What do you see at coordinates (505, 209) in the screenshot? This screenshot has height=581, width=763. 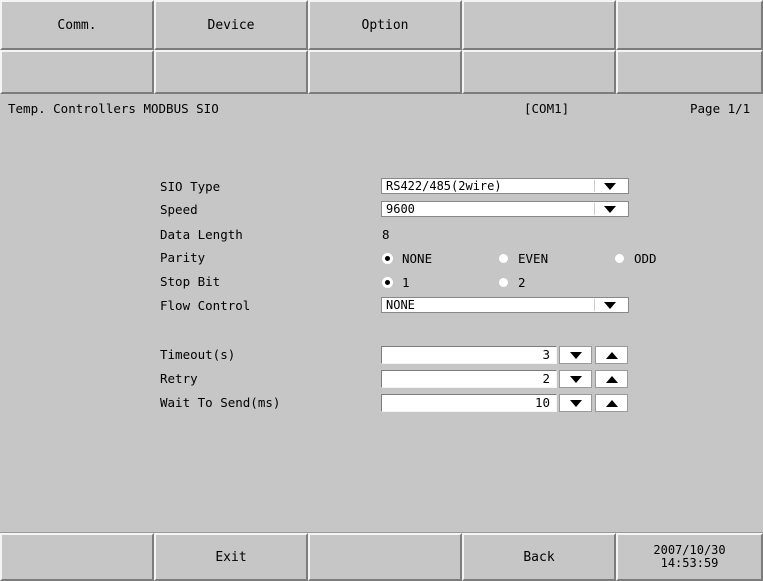 I see `speed-select: 9600` at bounding box center [505, 209].